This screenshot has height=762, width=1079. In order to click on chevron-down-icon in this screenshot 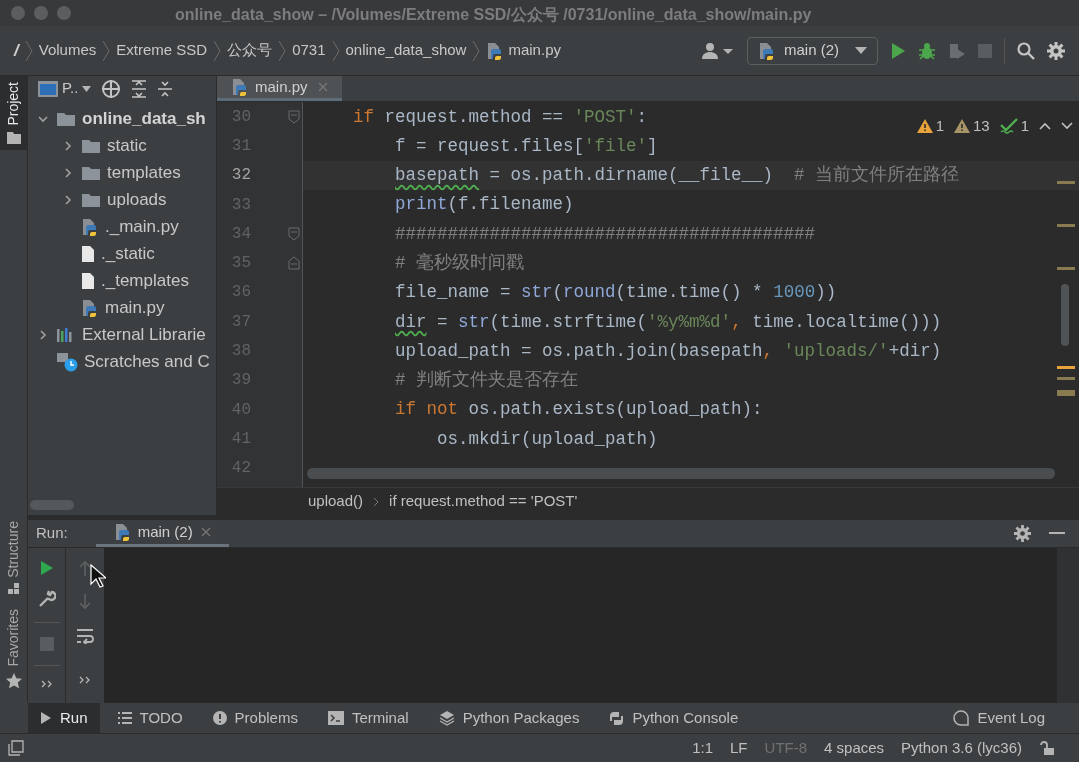, I will do `click(1067, 126)`.